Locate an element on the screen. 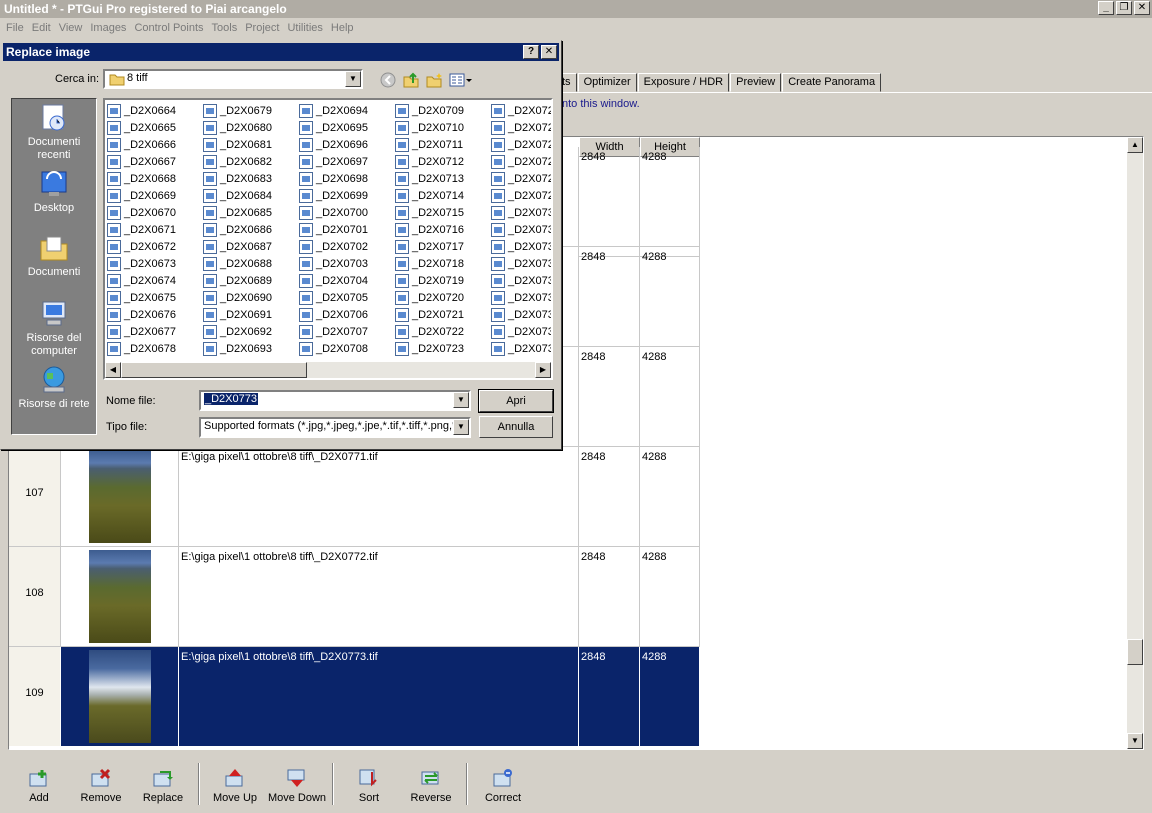 This screenshot has width=1152, height=813. file-item: _D2X0686 is located at coordinates (251, 229).